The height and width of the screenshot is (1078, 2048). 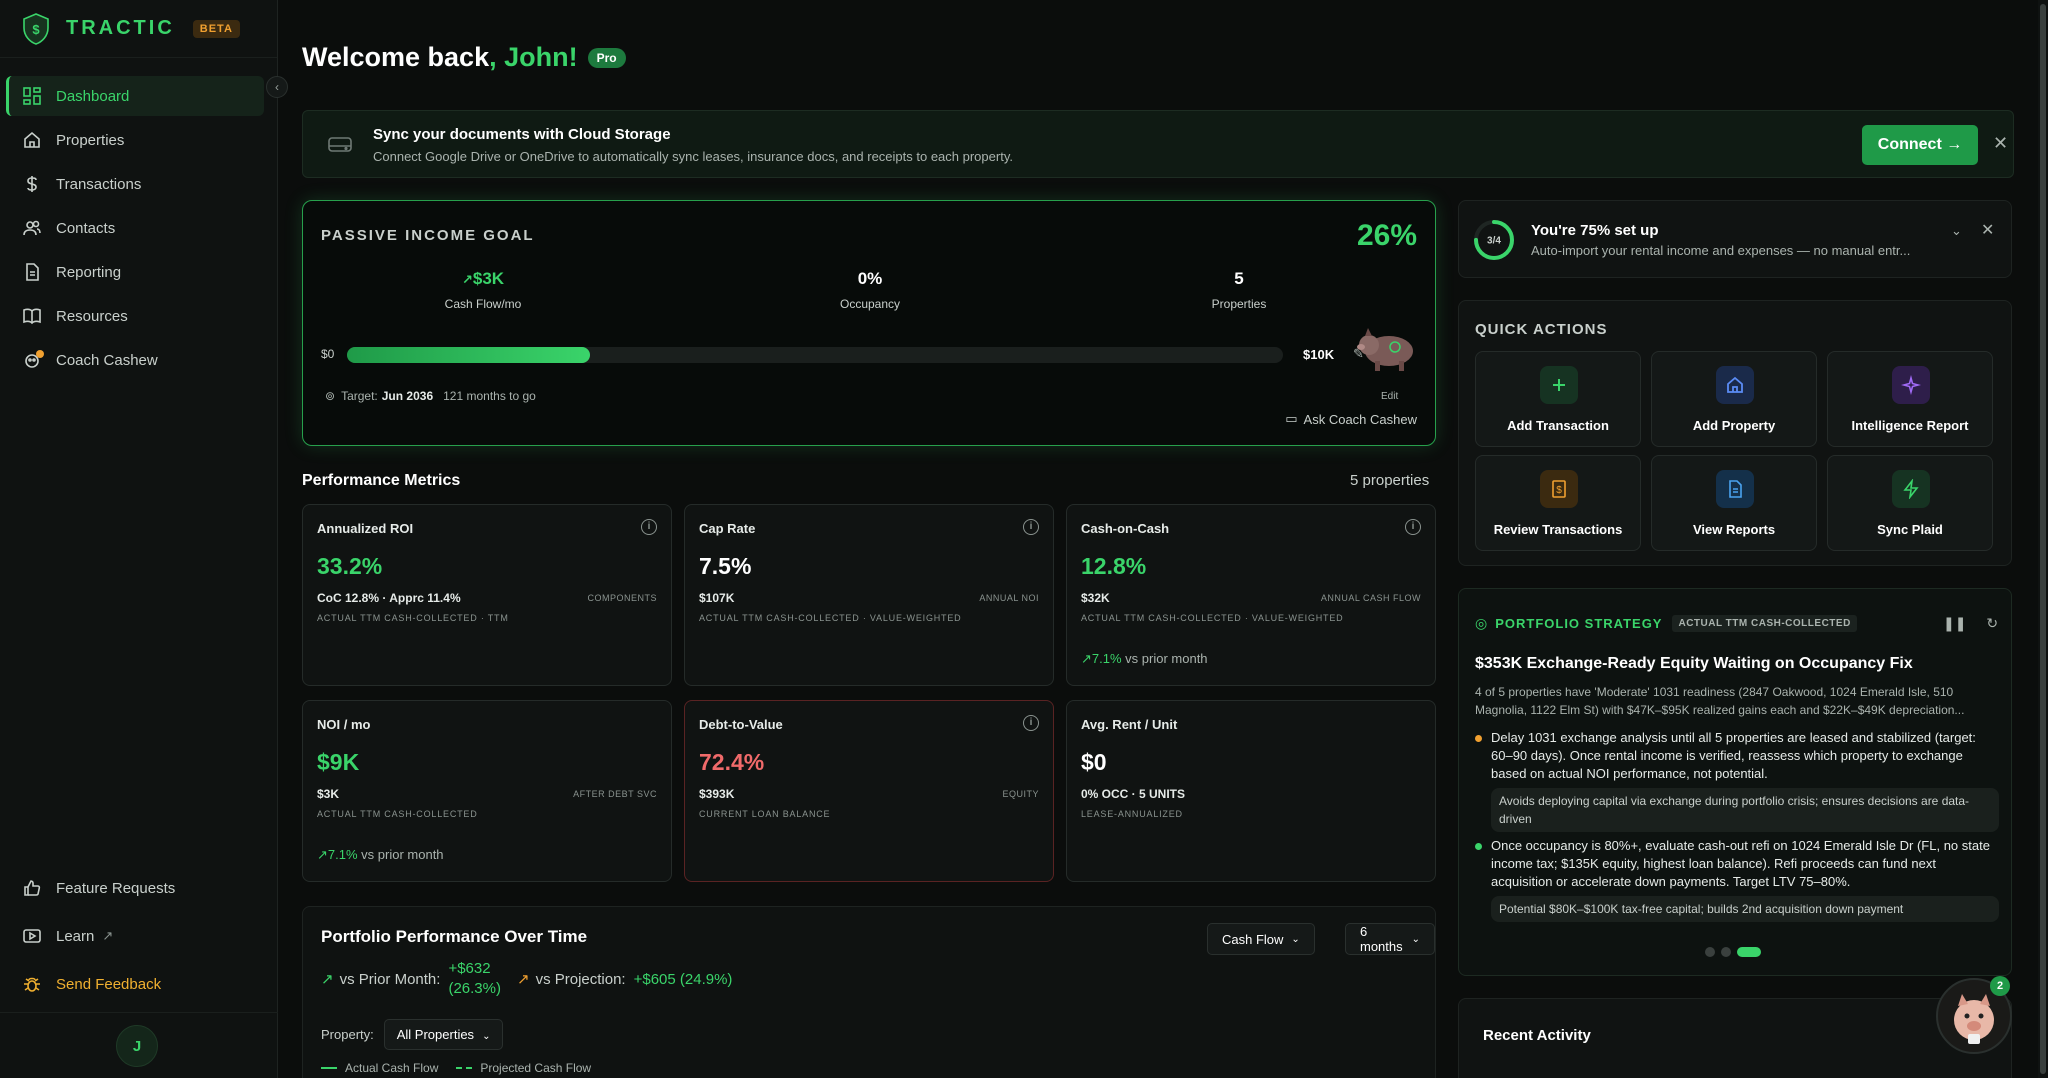 What do you see at coordinates (135, 272) in the screenshot?
I see `sidebar-item-reporting: Reporting` at bounding box center [135, 272].